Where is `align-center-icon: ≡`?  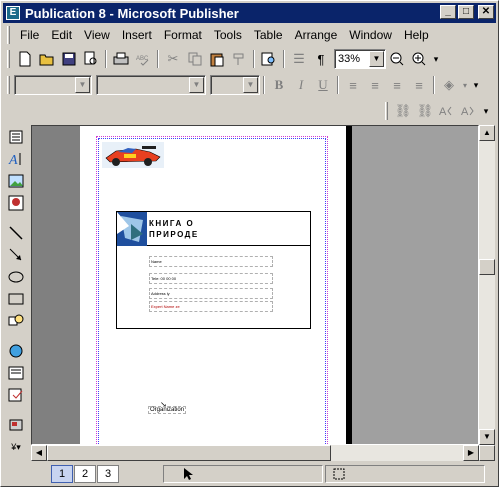 align-center-icon: ≡ is located at coordinates (375, 85).